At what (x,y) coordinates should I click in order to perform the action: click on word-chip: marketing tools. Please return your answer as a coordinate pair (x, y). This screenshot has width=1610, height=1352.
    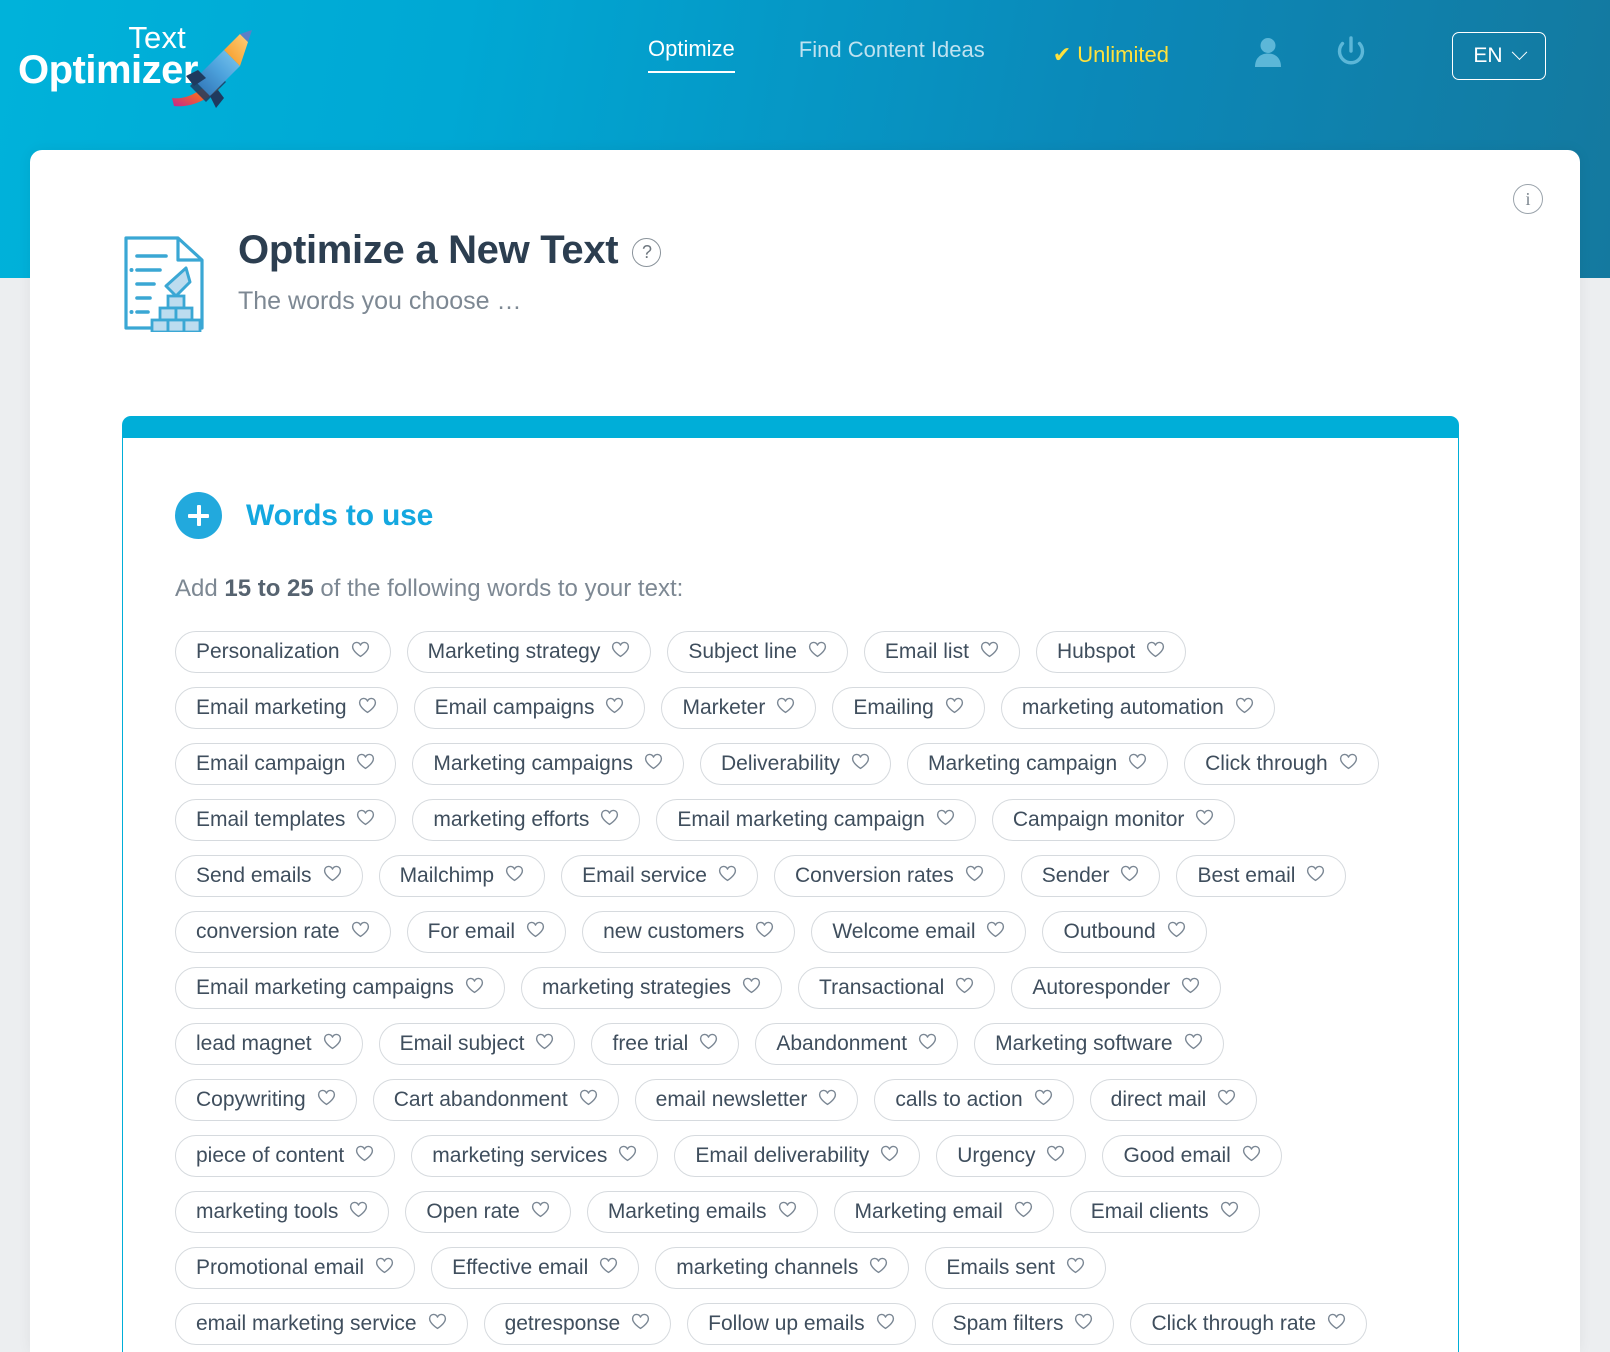
    Looking at the image, I should click on (282, 1212).